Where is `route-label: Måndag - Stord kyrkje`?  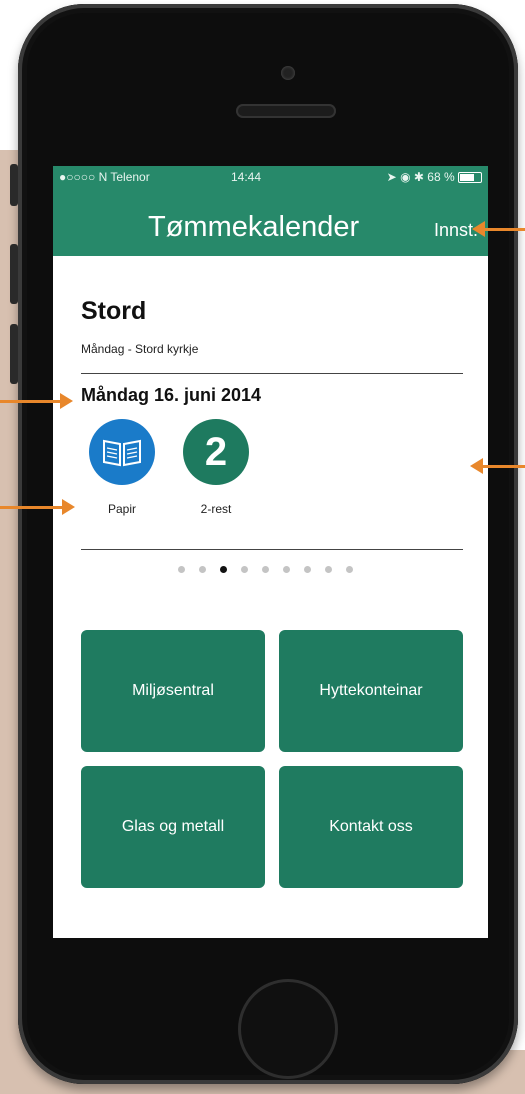 route-label: Måndag - Stord kyrkje is located at coordinates (140, 349).